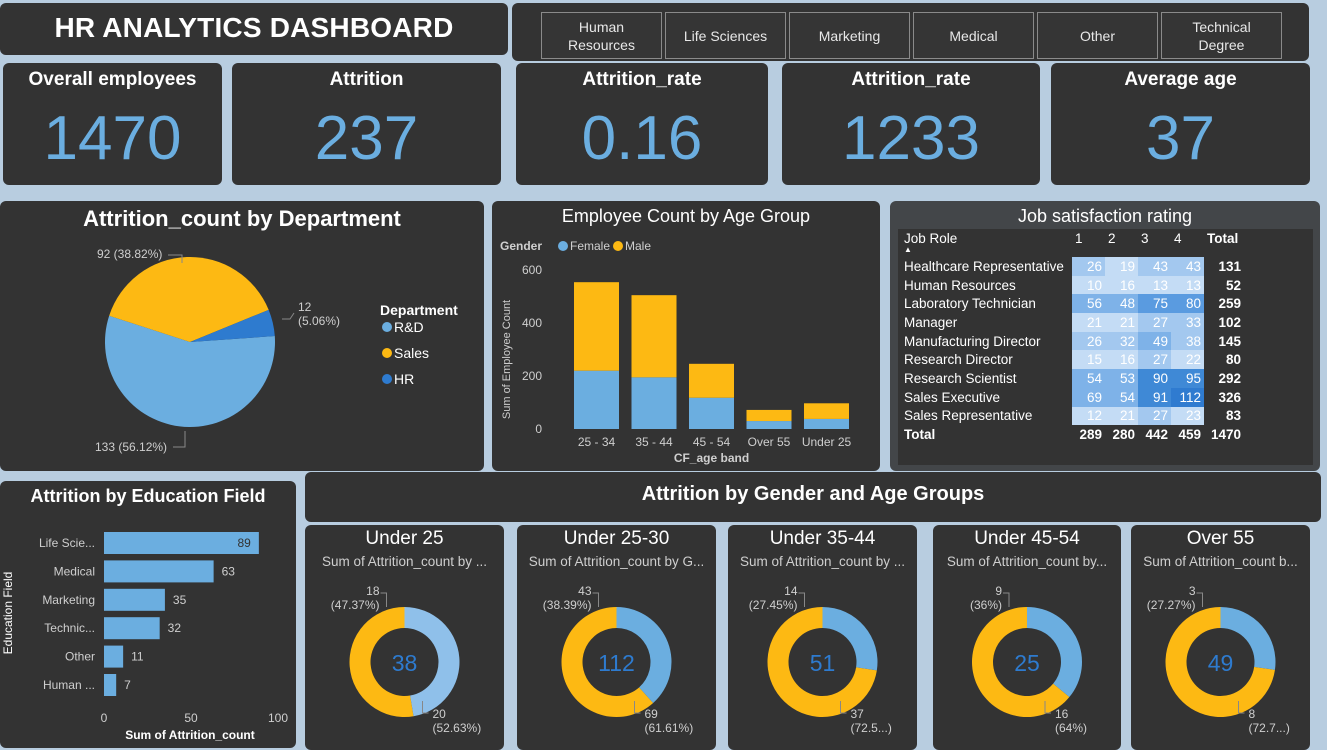 This screenshot has height=750, width=1327. What do you see at coordinates (355, 598) in the screenshot?
I see `donut-label-female: 18 (47.37%)` at bounding box center [355, 598].